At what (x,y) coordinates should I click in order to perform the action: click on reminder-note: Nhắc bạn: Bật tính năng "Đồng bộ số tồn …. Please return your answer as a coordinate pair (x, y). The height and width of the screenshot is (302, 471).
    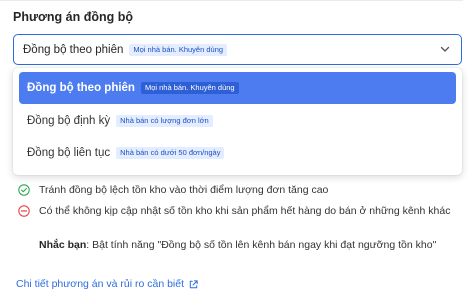
    Looking at the image, I should click on (241, 245).